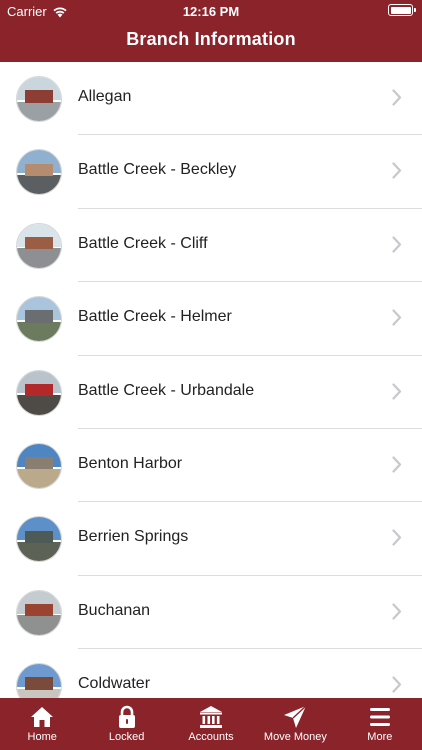 This screenshot has width=422, height=750. Describe the element at coordinates (155, 317) in the screenshot. I see `branch-name: Battle Creek - Helmer` at that location.